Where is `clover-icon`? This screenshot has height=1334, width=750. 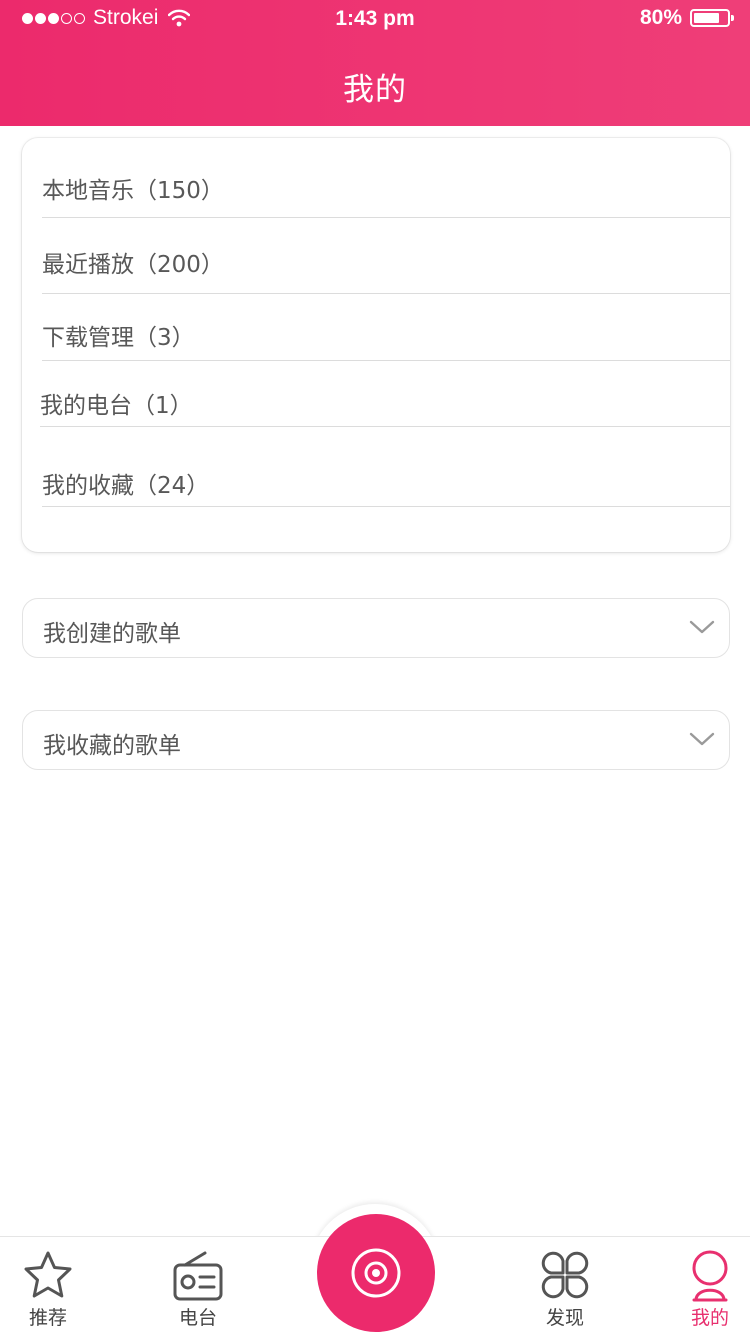
clover-icon is located at coordinates (565, 1275).